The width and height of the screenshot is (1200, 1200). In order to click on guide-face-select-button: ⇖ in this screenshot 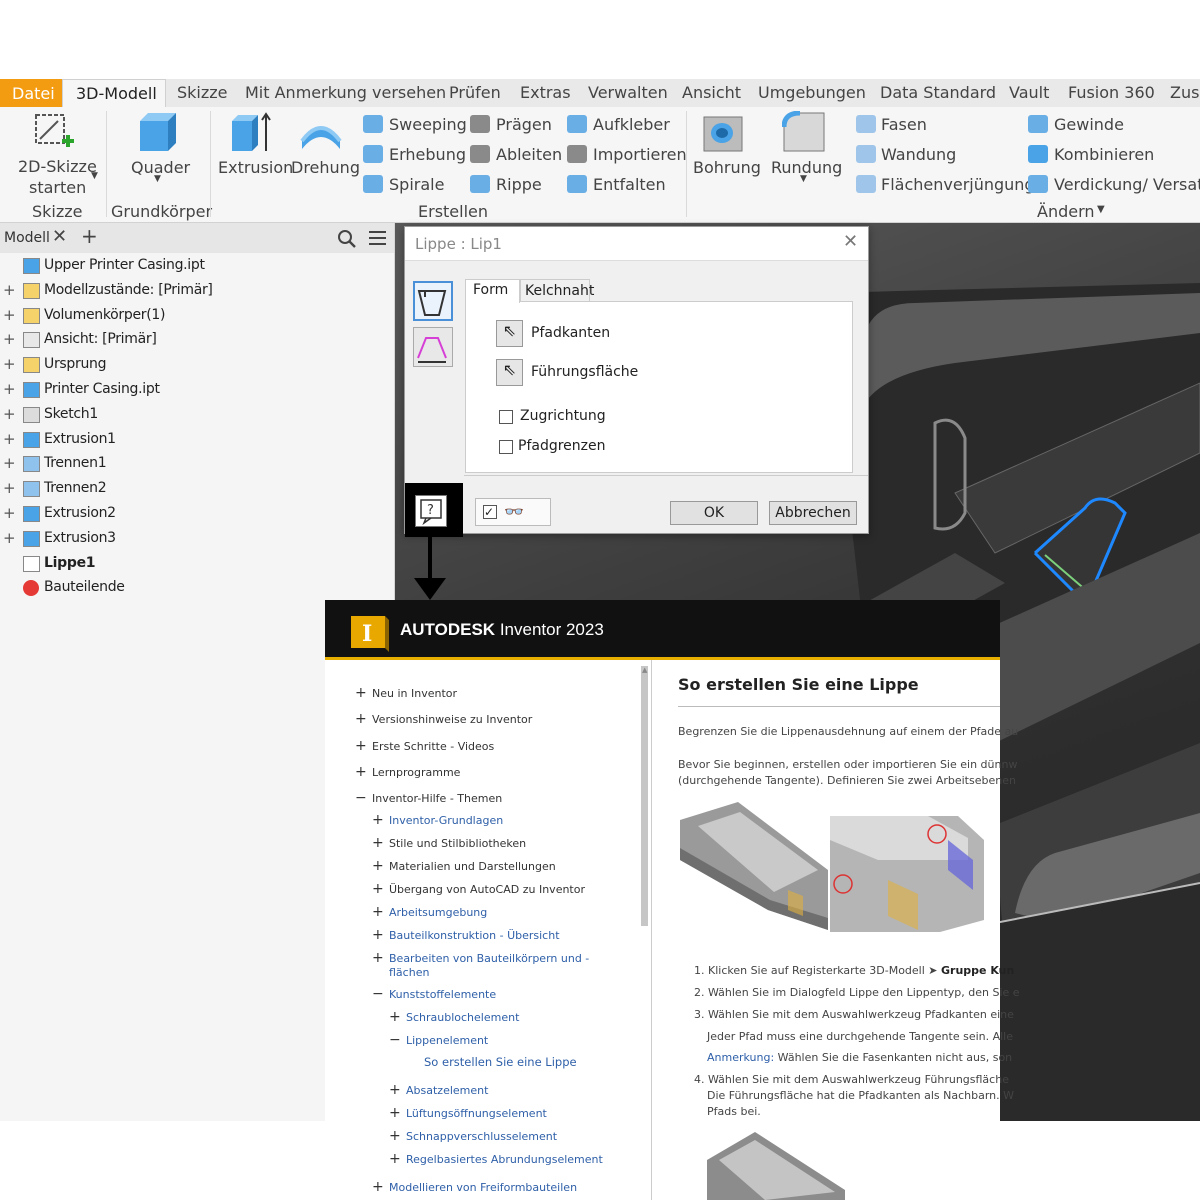, I will do `click(509, 372)`.